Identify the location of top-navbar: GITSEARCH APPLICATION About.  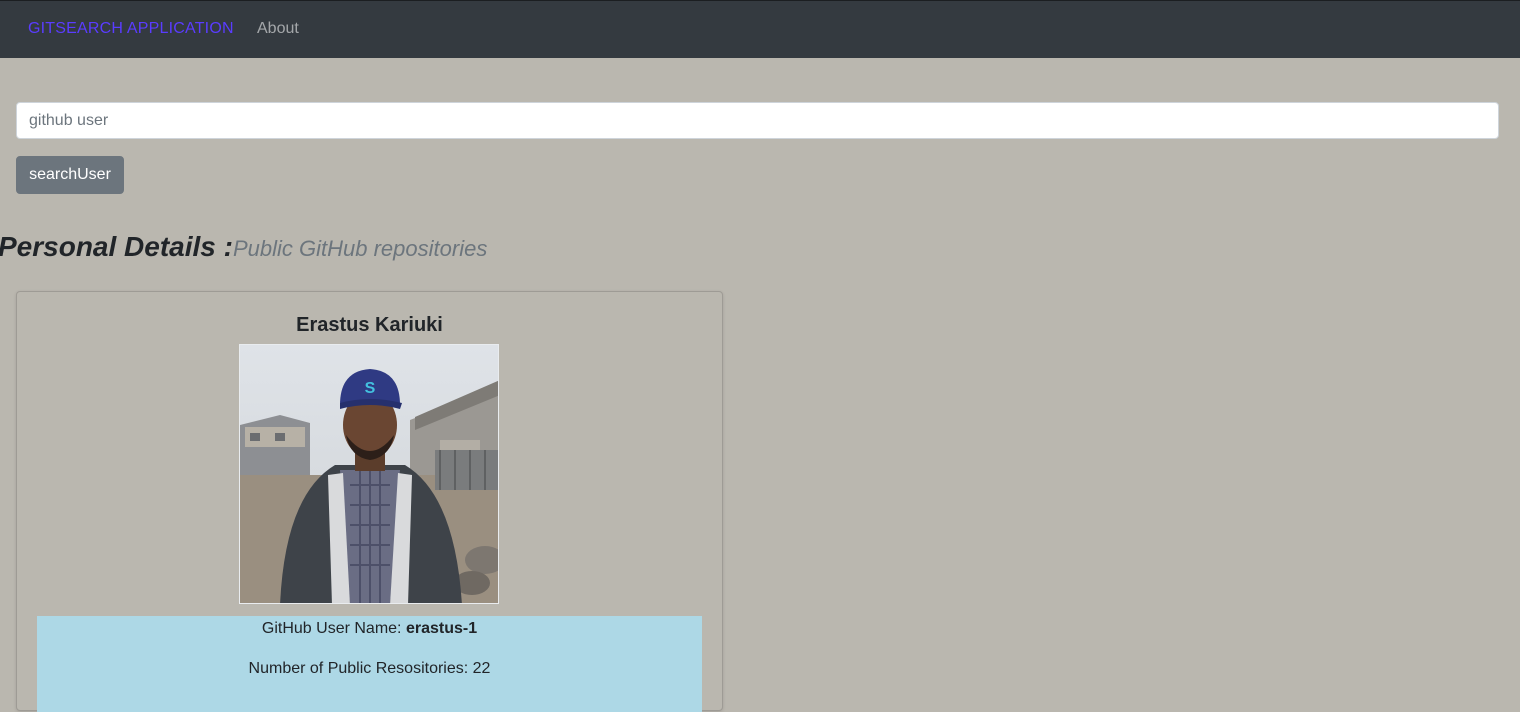
(760, 29).